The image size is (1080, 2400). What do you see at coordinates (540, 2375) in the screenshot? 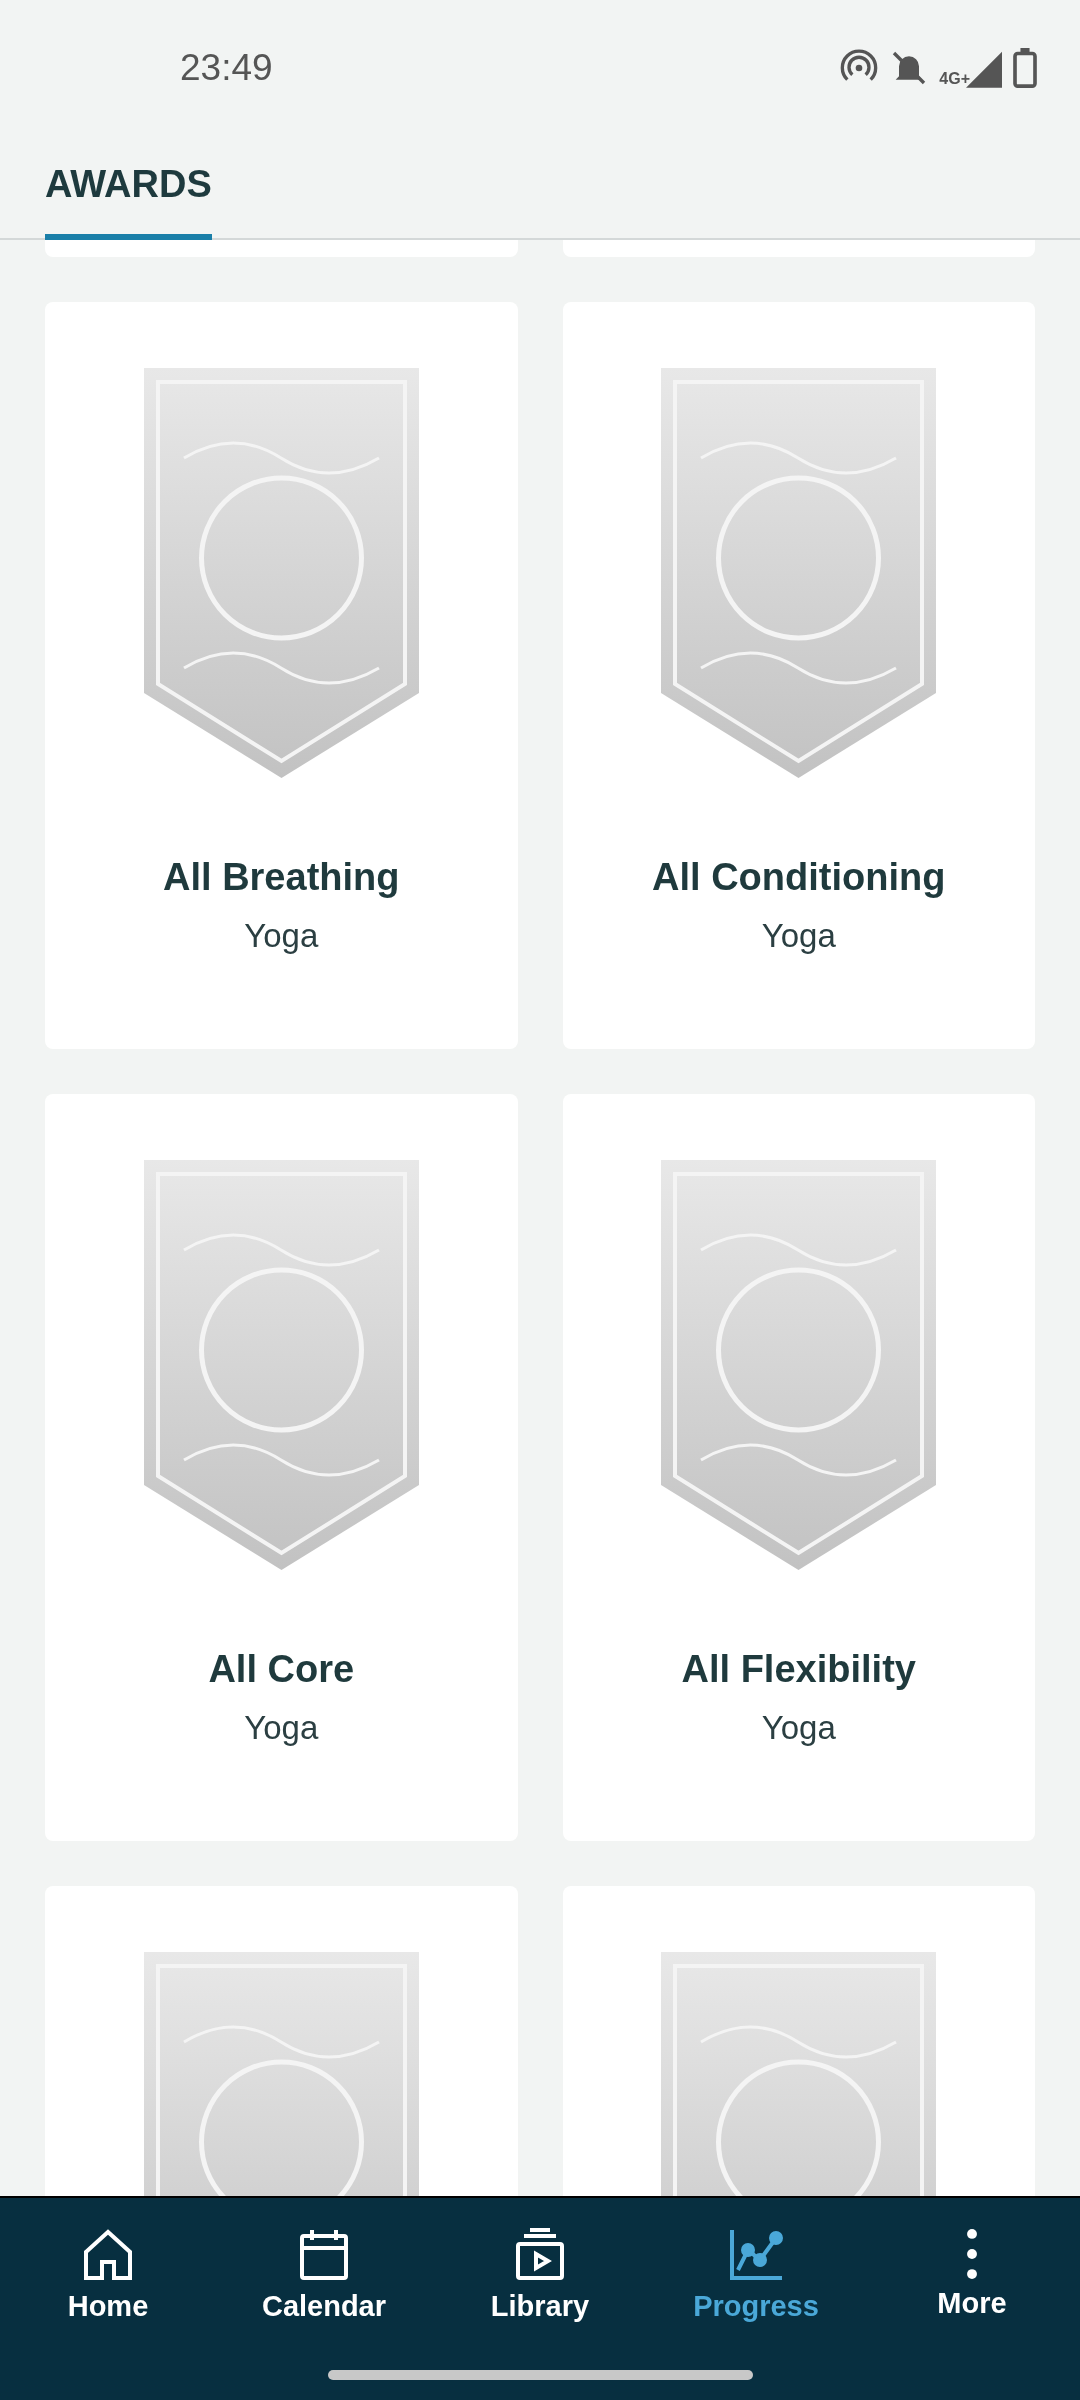
I see `gesture-handle` at bounding box center [540, 2375].